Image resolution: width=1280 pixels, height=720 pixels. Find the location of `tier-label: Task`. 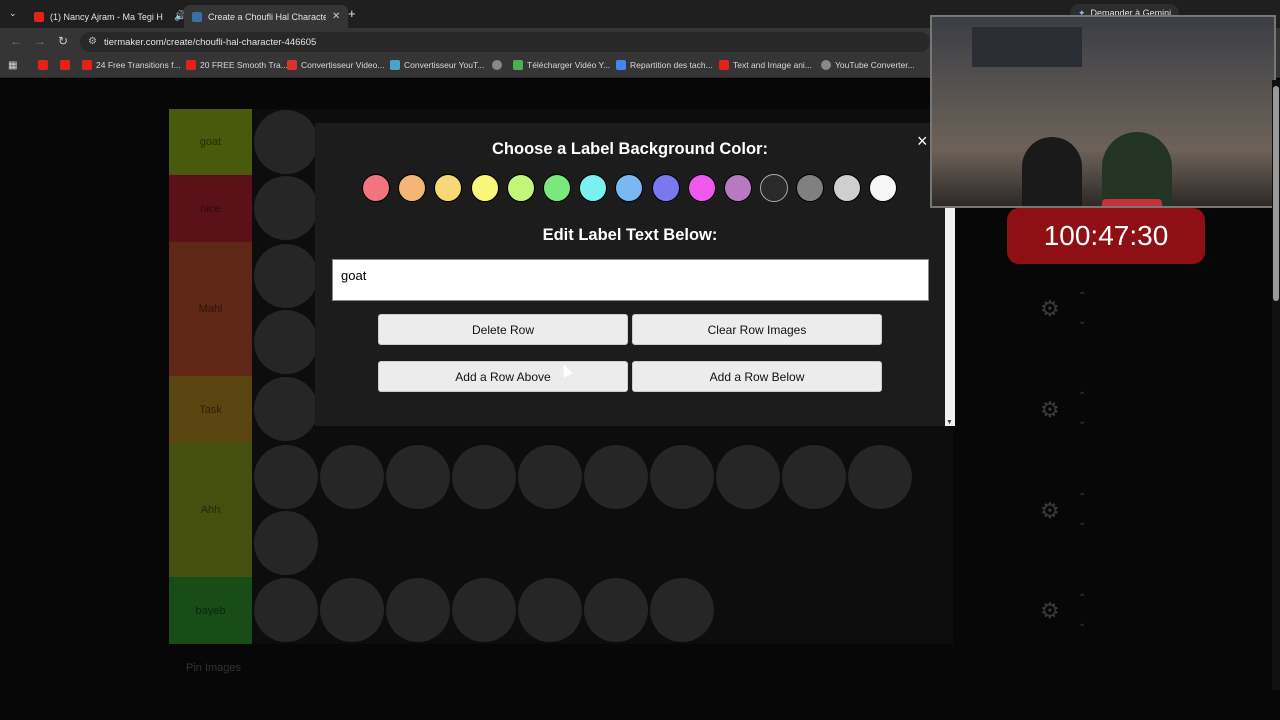

tier-label: Task is located at coordinates (210, 409).